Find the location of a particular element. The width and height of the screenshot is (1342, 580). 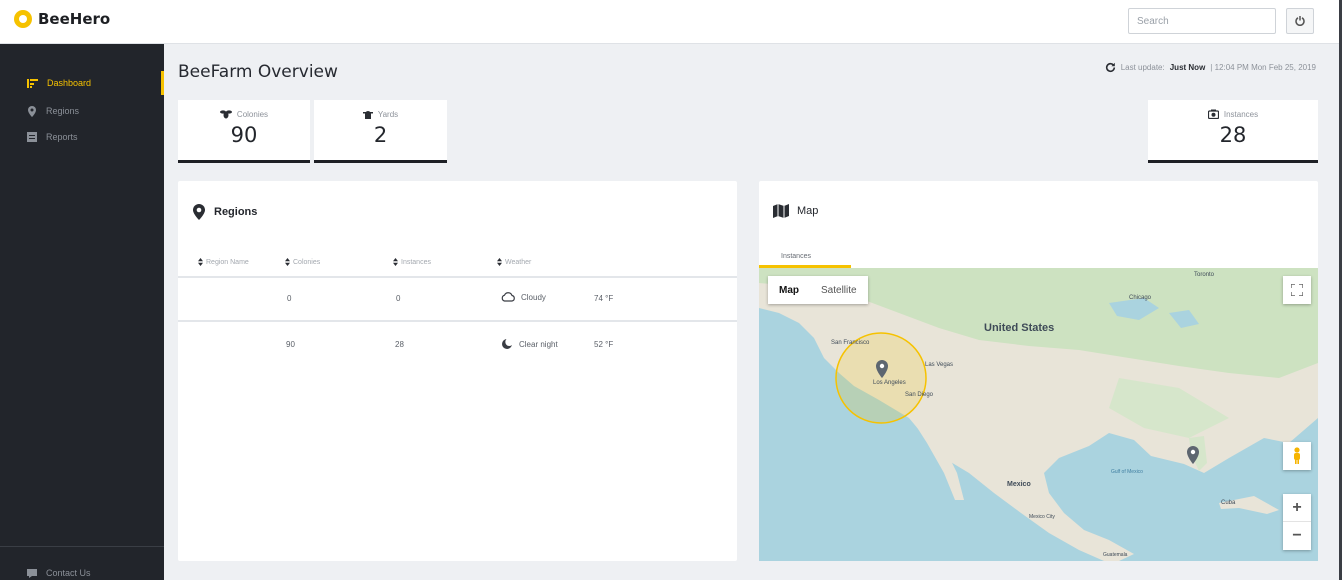

last-update-value: Just Now is located at coordinates (1187, 67).